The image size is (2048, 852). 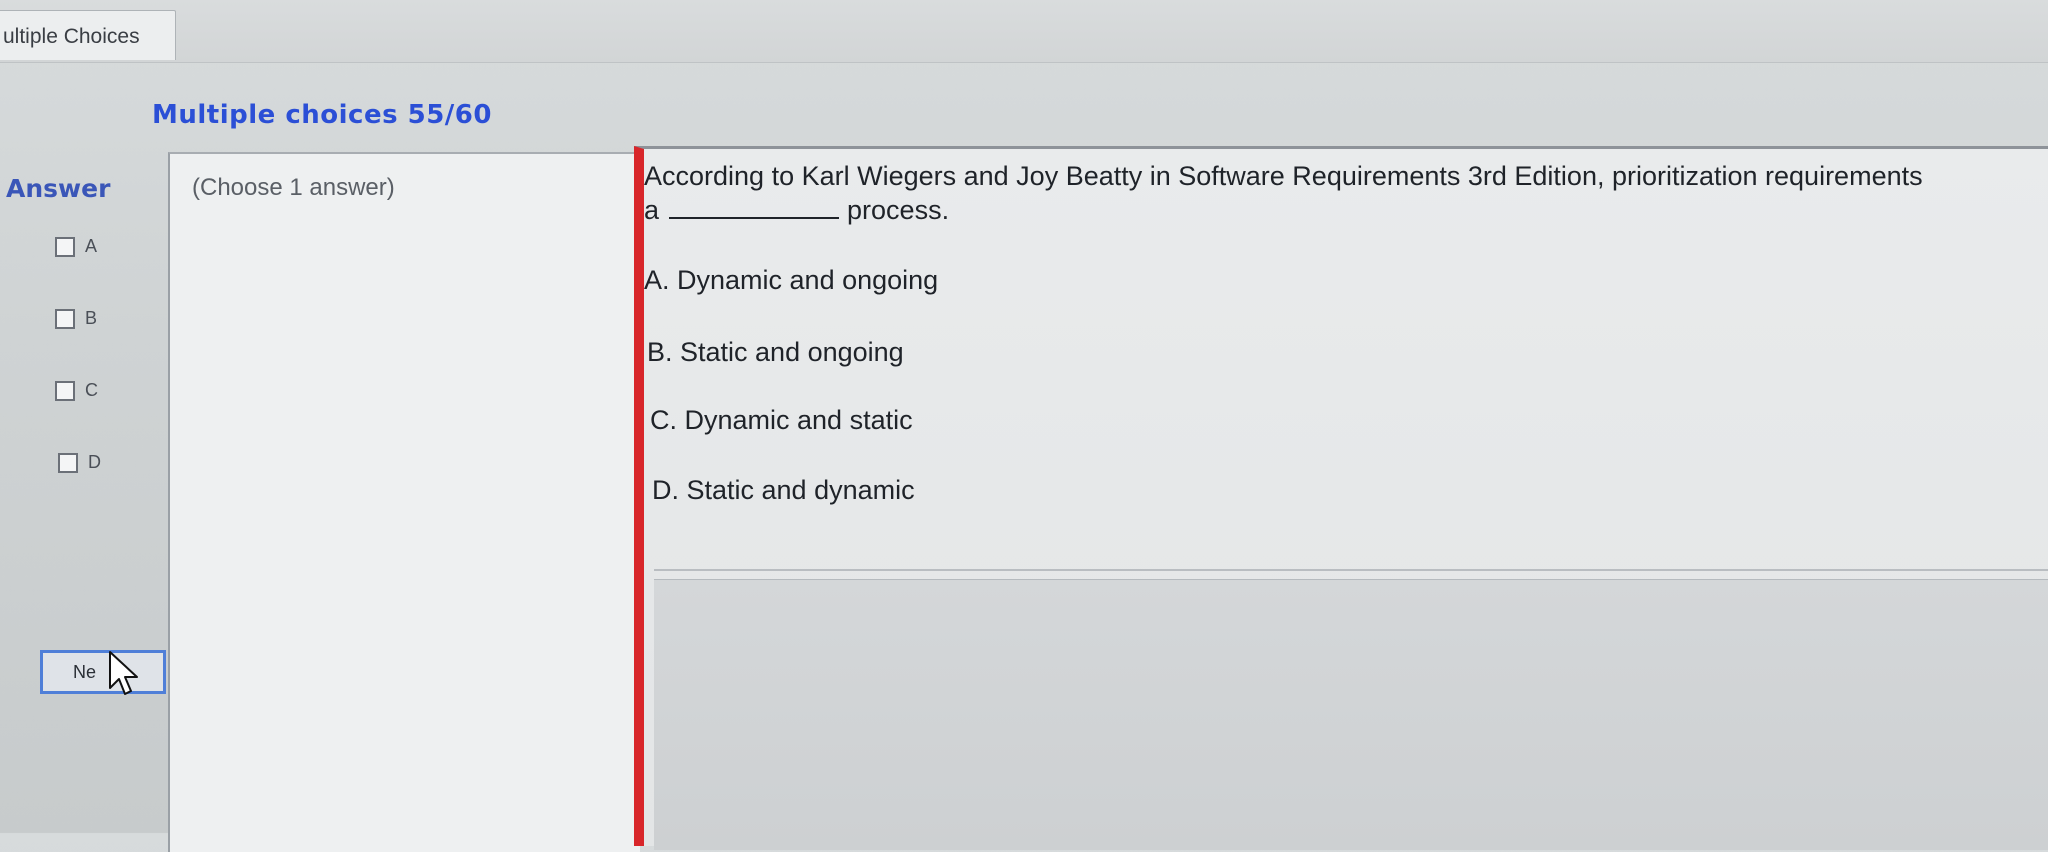 What do you see at coordinates (898, 210) in the screenshot?
I see `question-suffix: process.` at bounding box center [898, 210].